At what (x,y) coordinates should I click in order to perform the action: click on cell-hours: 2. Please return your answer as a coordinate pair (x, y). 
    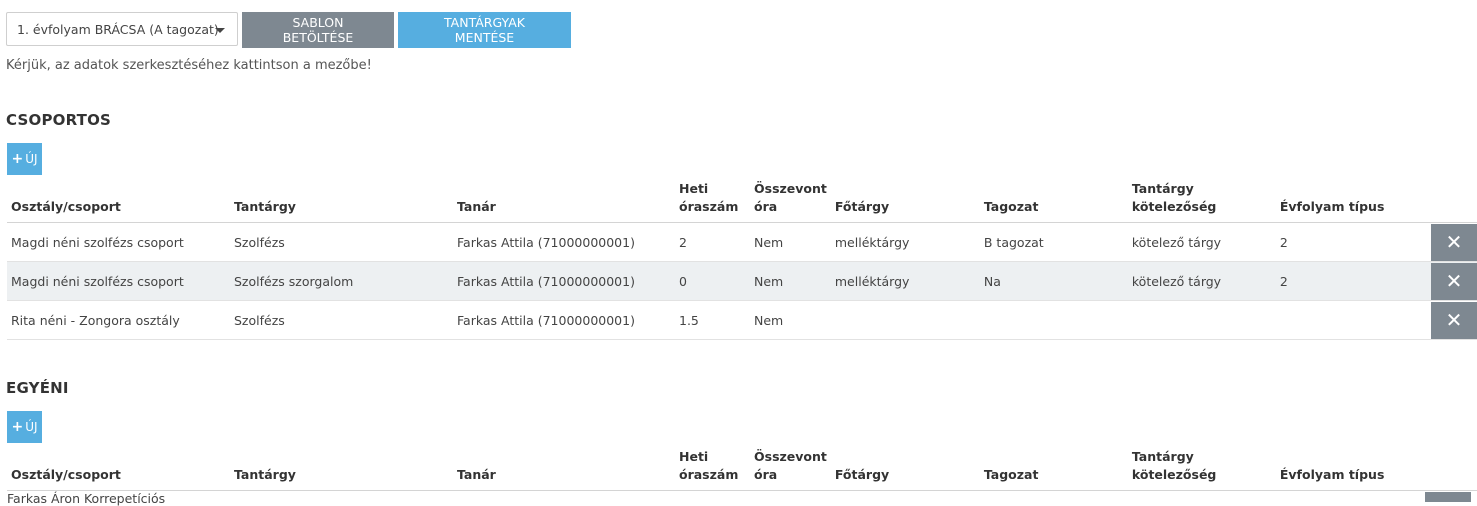
    Looking at the image, I should click on (712, 242).